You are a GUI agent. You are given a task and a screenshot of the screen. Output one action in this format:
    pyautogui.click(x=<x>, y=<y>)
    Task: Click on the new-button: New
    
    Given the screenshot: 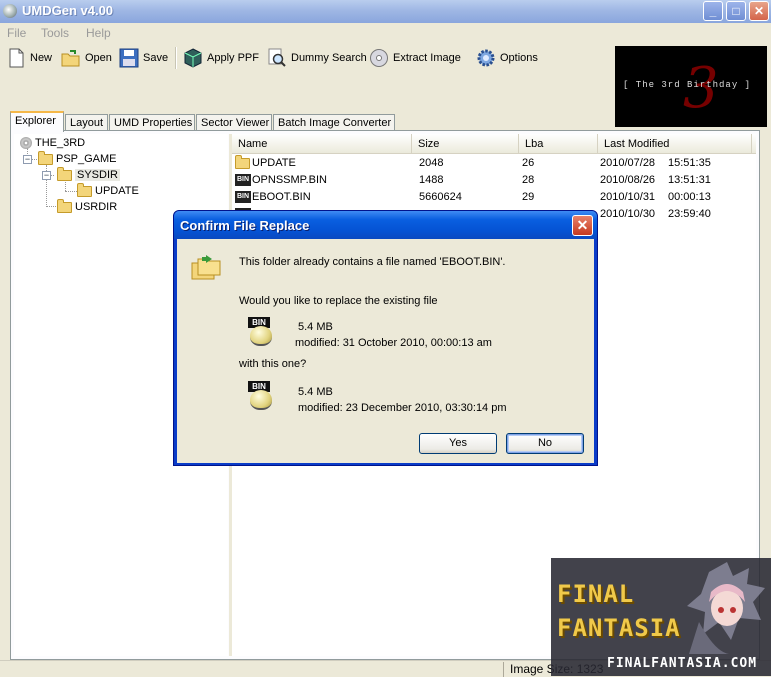 What is the action you would take?
    pyautogui.click(x=29, y=58)
    